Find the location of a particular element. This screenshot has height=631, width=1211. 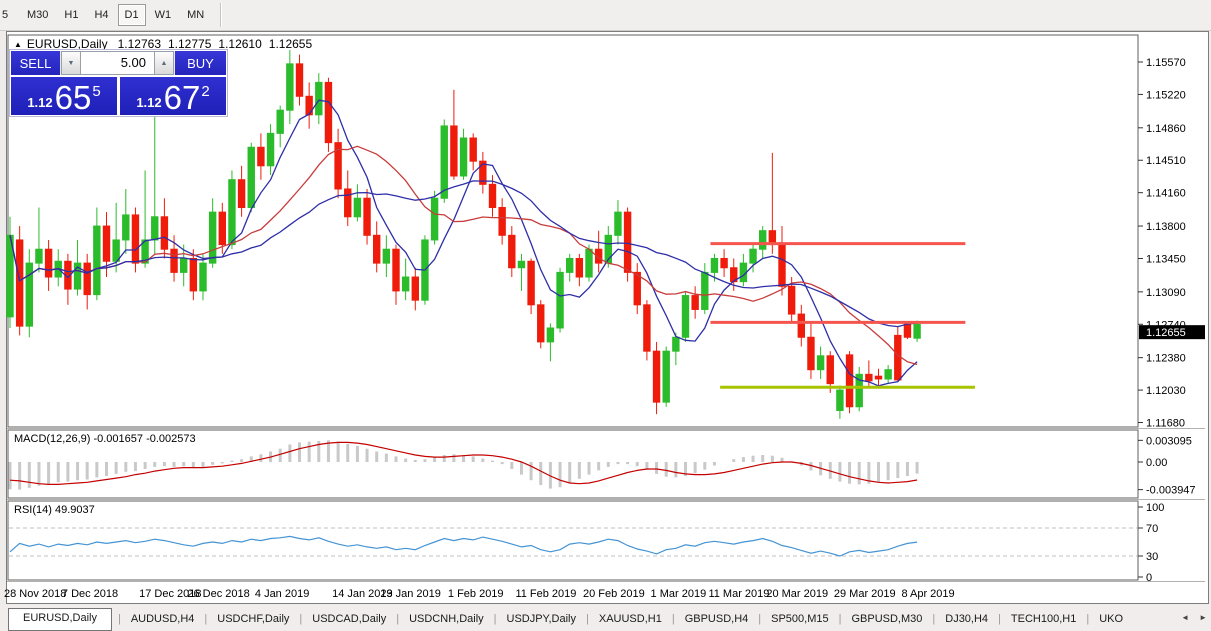

buy-button: BUY is located at coordinates (200, 63).